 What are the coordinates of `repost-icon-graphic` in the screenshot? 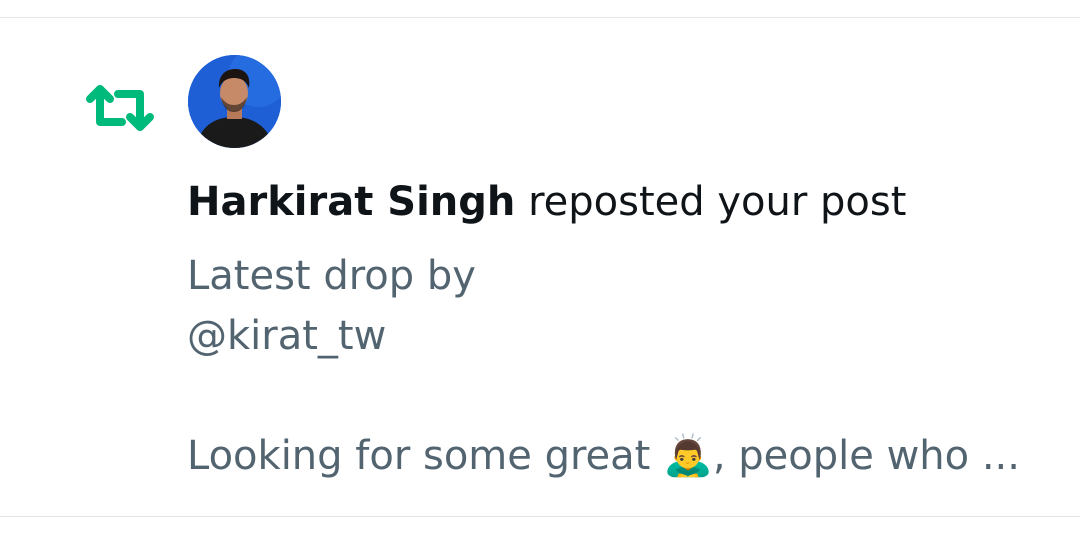 It's located at (120, 108).